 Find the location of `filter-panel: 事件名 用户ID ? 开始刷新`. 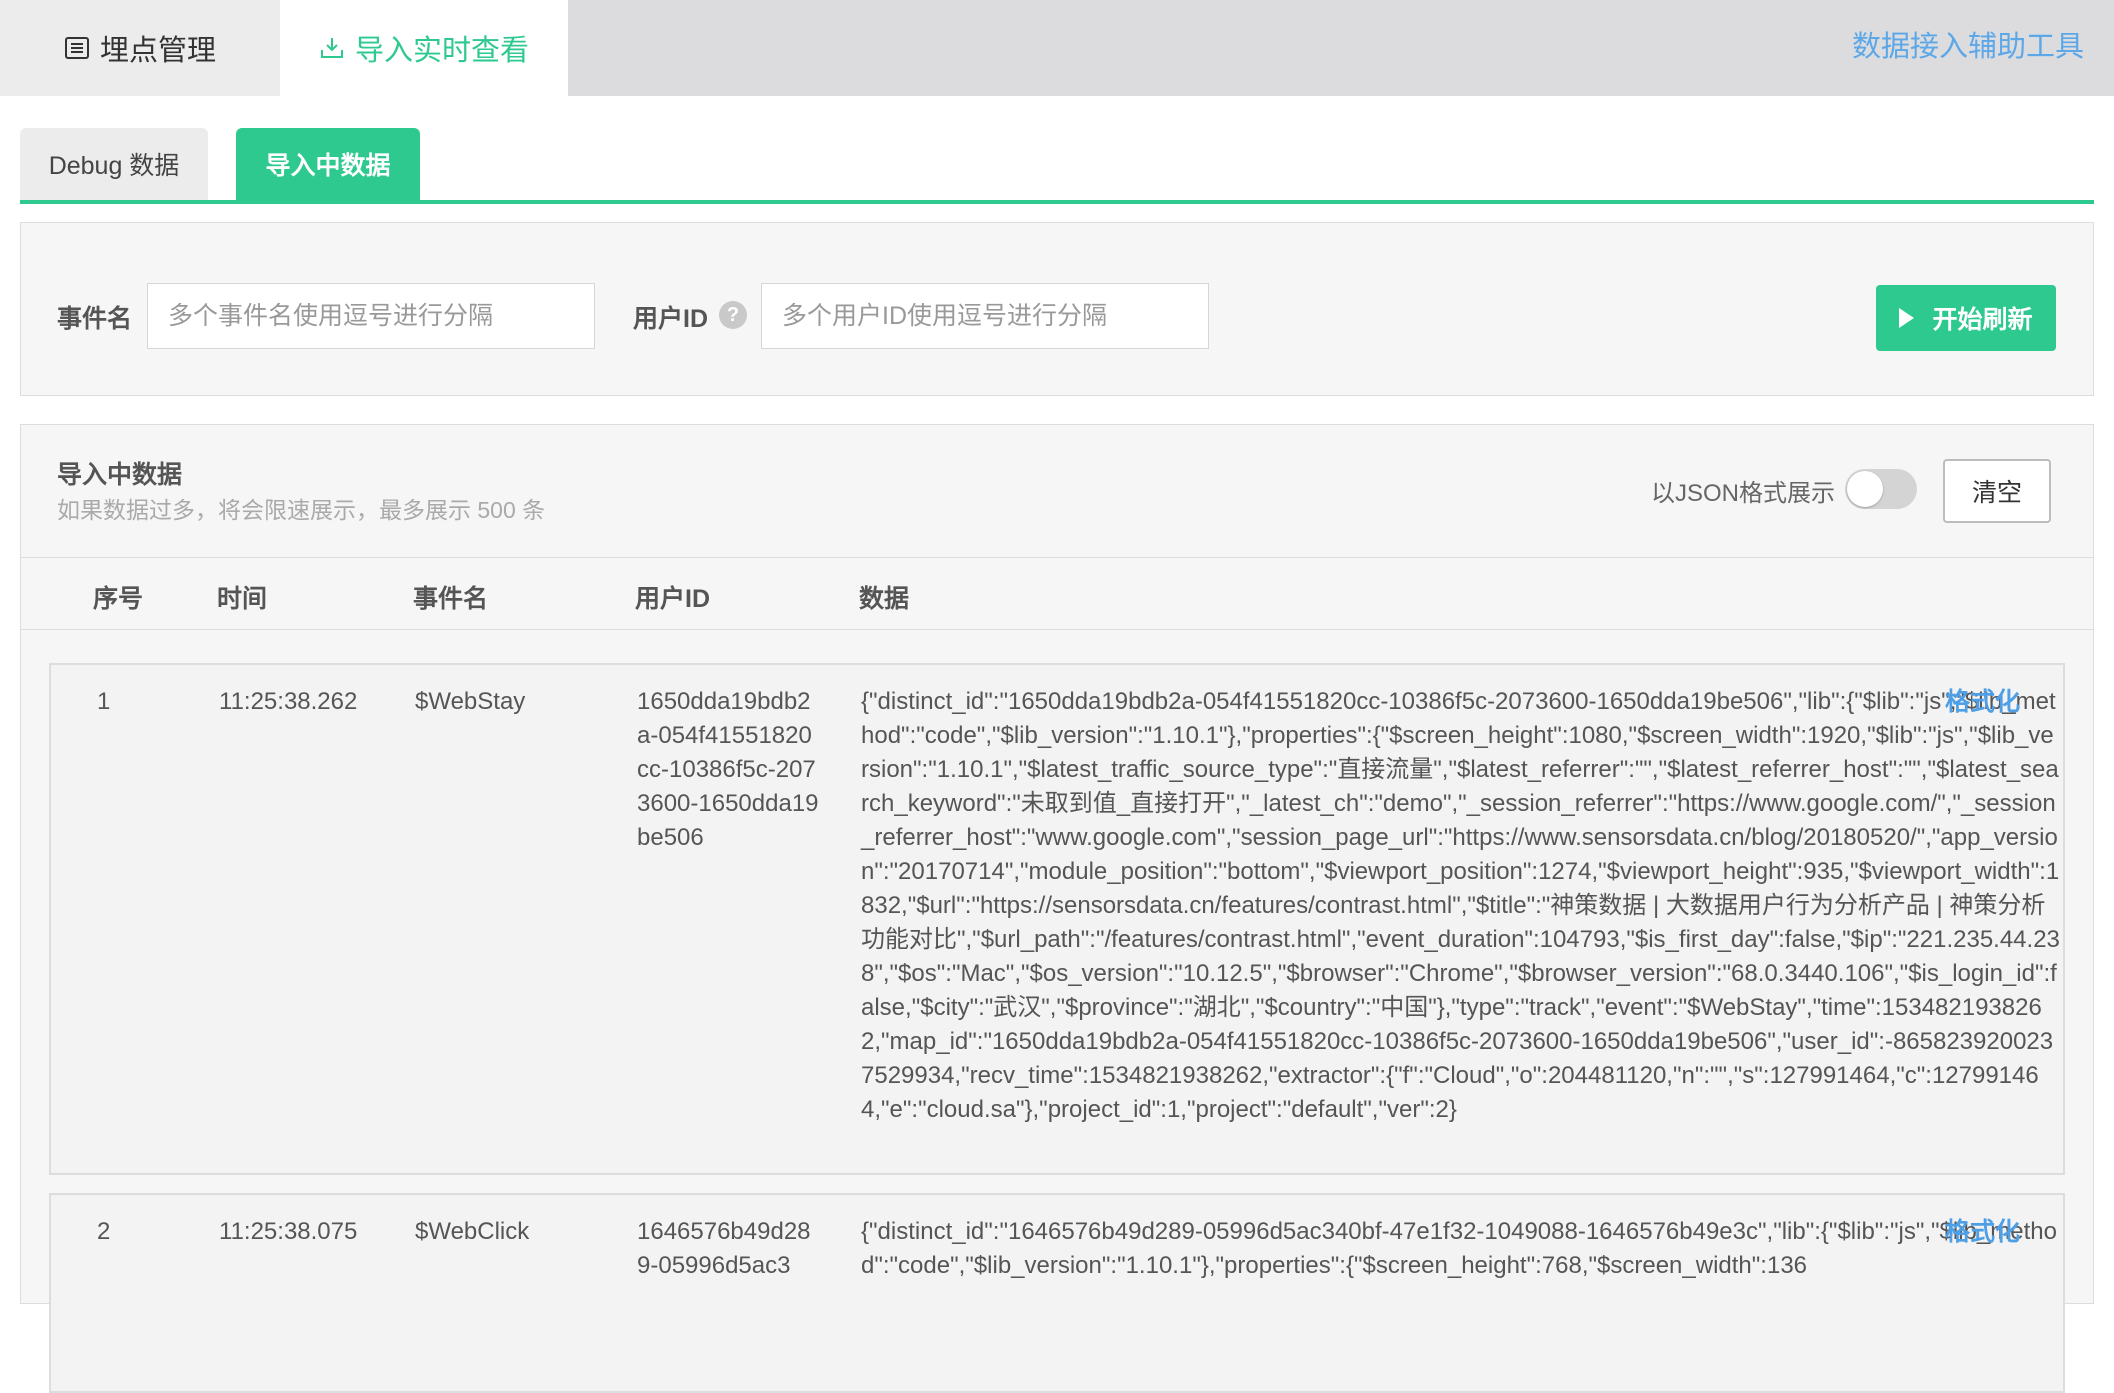

filter-panel: 事件名 用户ID ? 开始刷新 is located at coordinates (1057, 309).